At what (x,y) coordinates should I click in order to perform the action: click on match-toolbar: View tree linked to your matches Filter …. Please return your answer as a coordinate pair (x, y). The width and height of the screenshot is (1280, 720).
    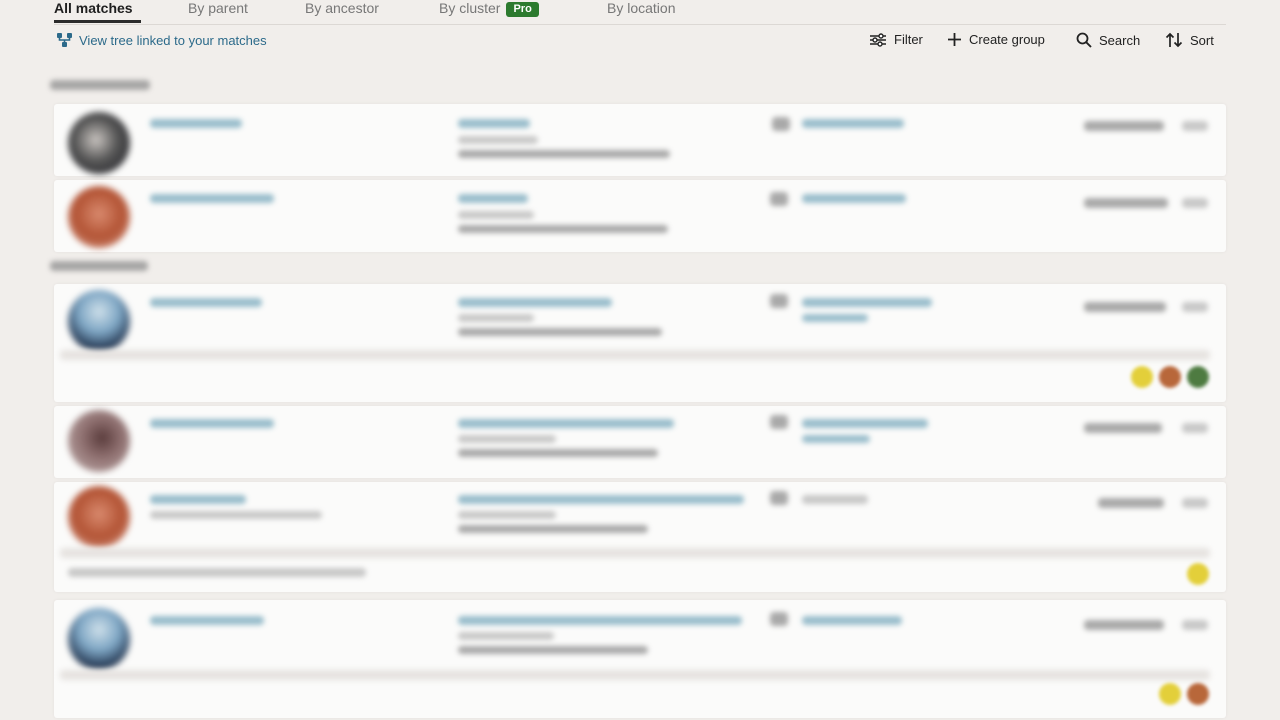
    Looking at the image, I should click on (640, 42).